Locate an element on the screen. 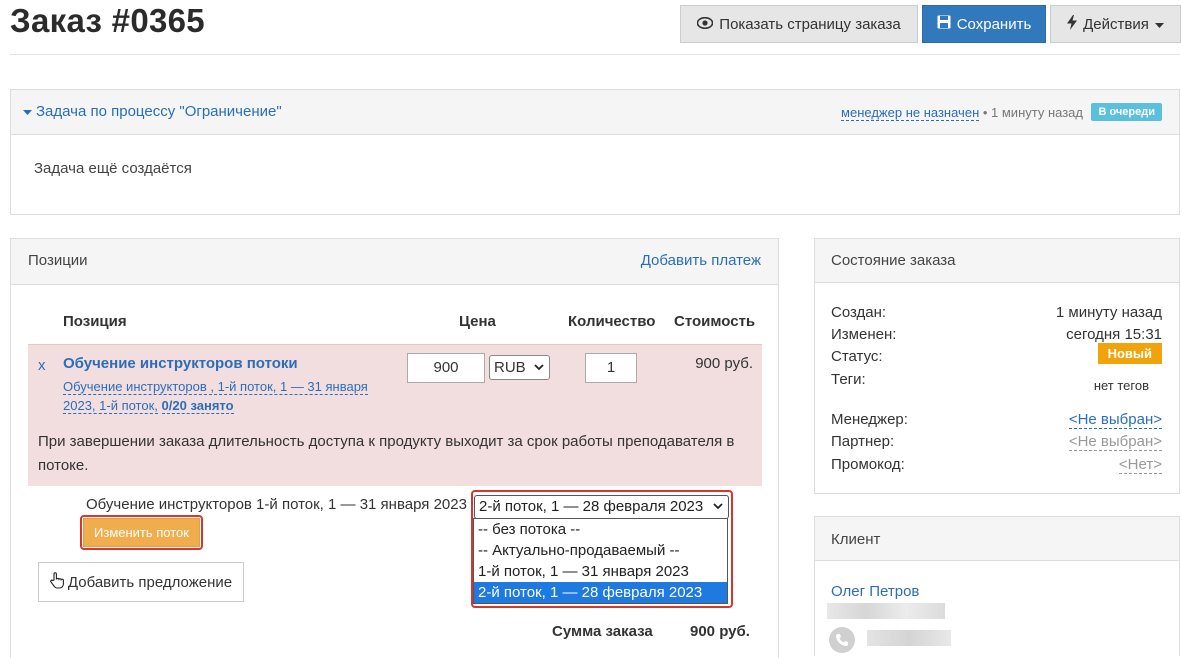 Image resolution: width=1182 pixels, height=658 pixels. price-input: 900 is located at coordinates (446, 368).